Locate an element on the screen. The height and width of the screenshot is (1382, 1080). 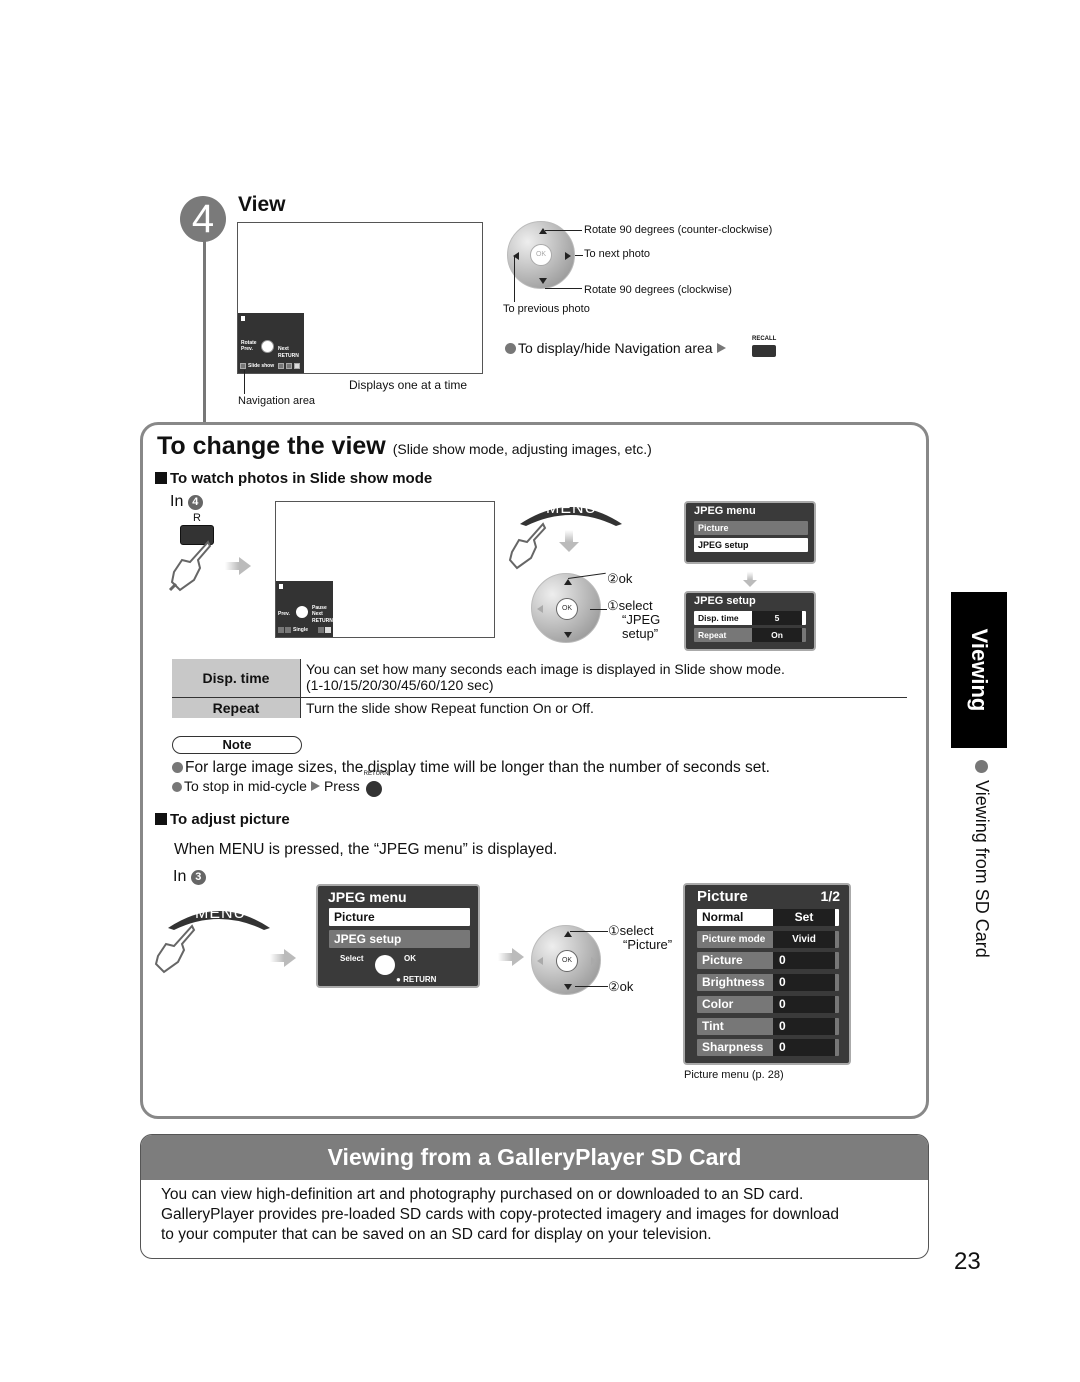
arrow-down-icon is located at coordinates (750, 580).